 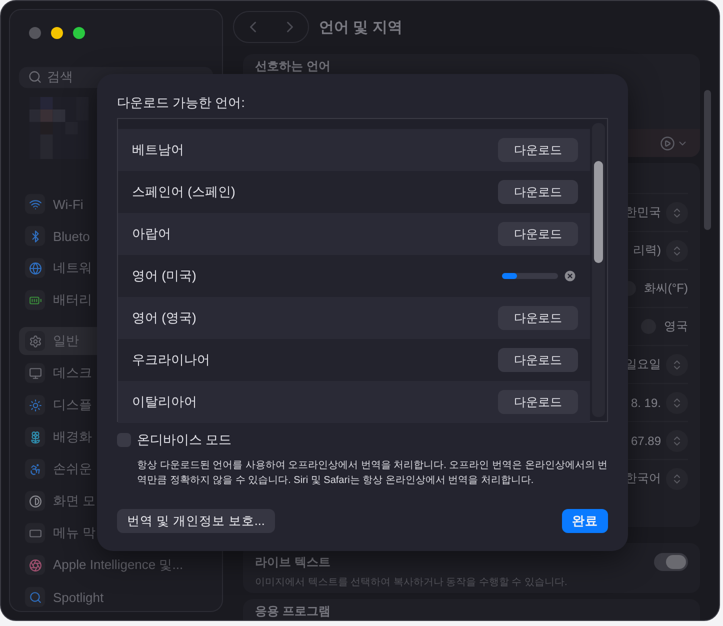 I want to click on checkbox-label: 온디바이스 모드, so click(x=184, y=440).